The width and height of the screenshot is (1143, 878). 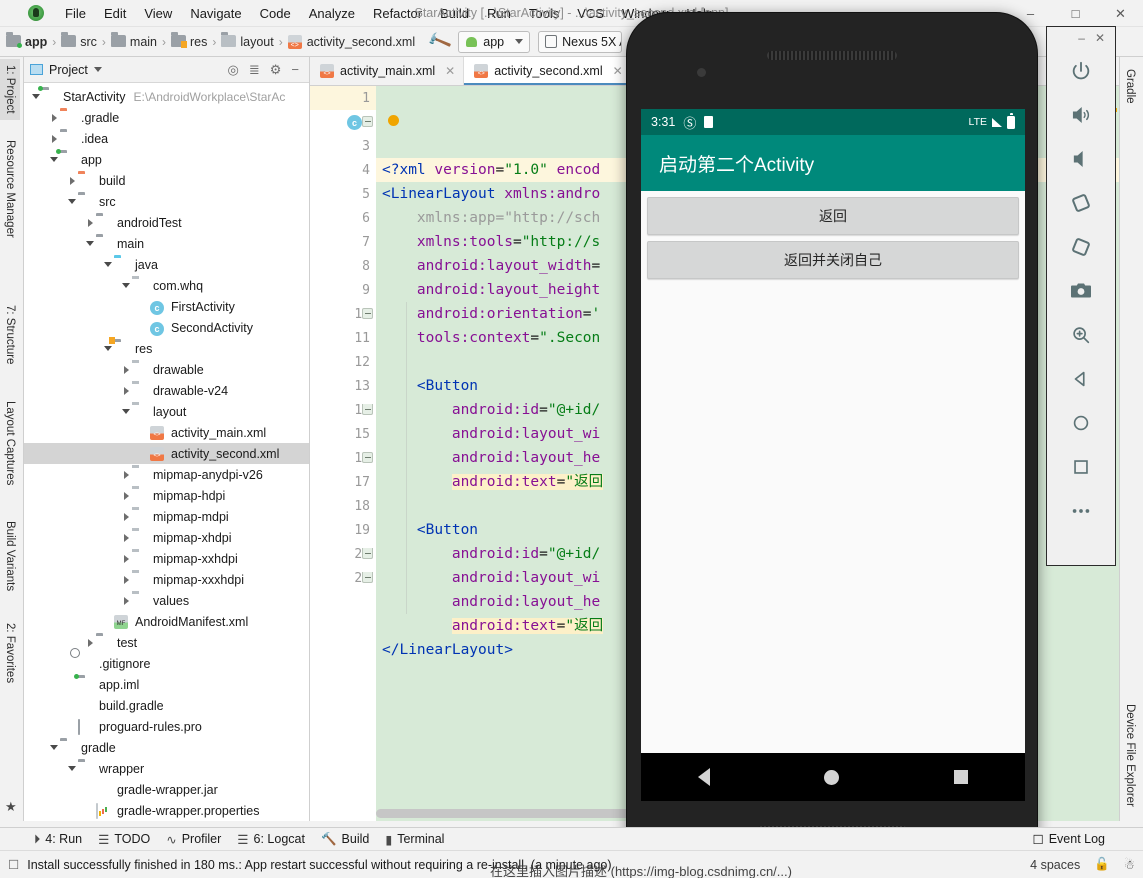 I want to click on home-icon, so click(x=1081, y=423).